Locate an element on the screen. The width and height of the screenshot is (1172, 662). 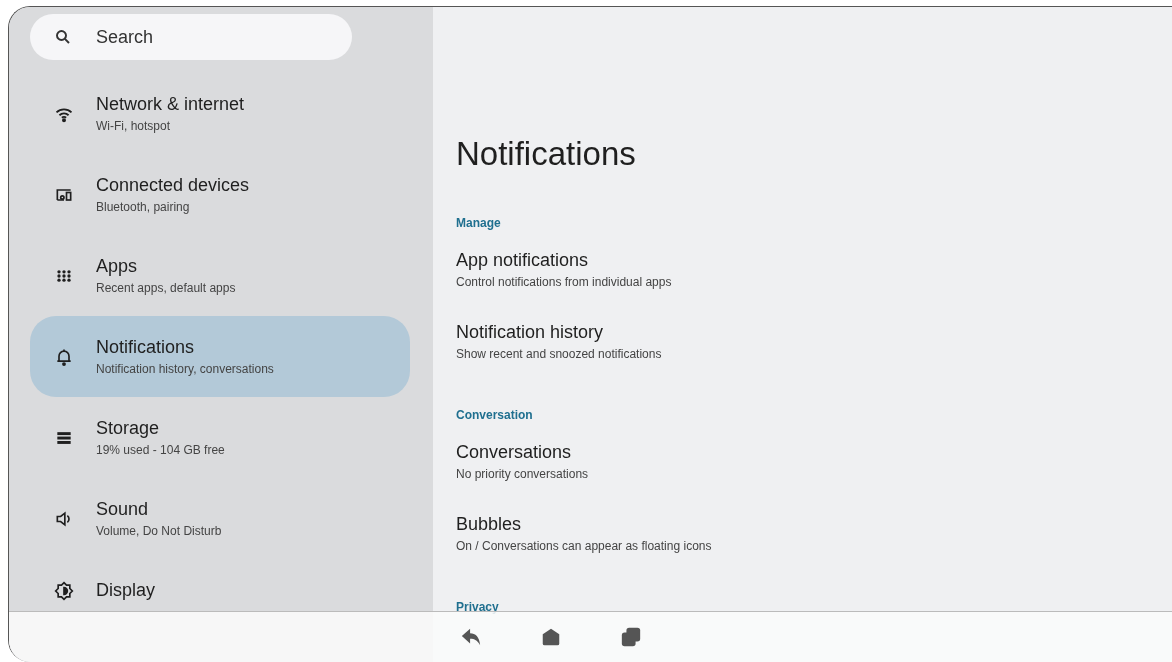
item-subtitle: Bluetooth, pairing is located at coordinates (143, 207).